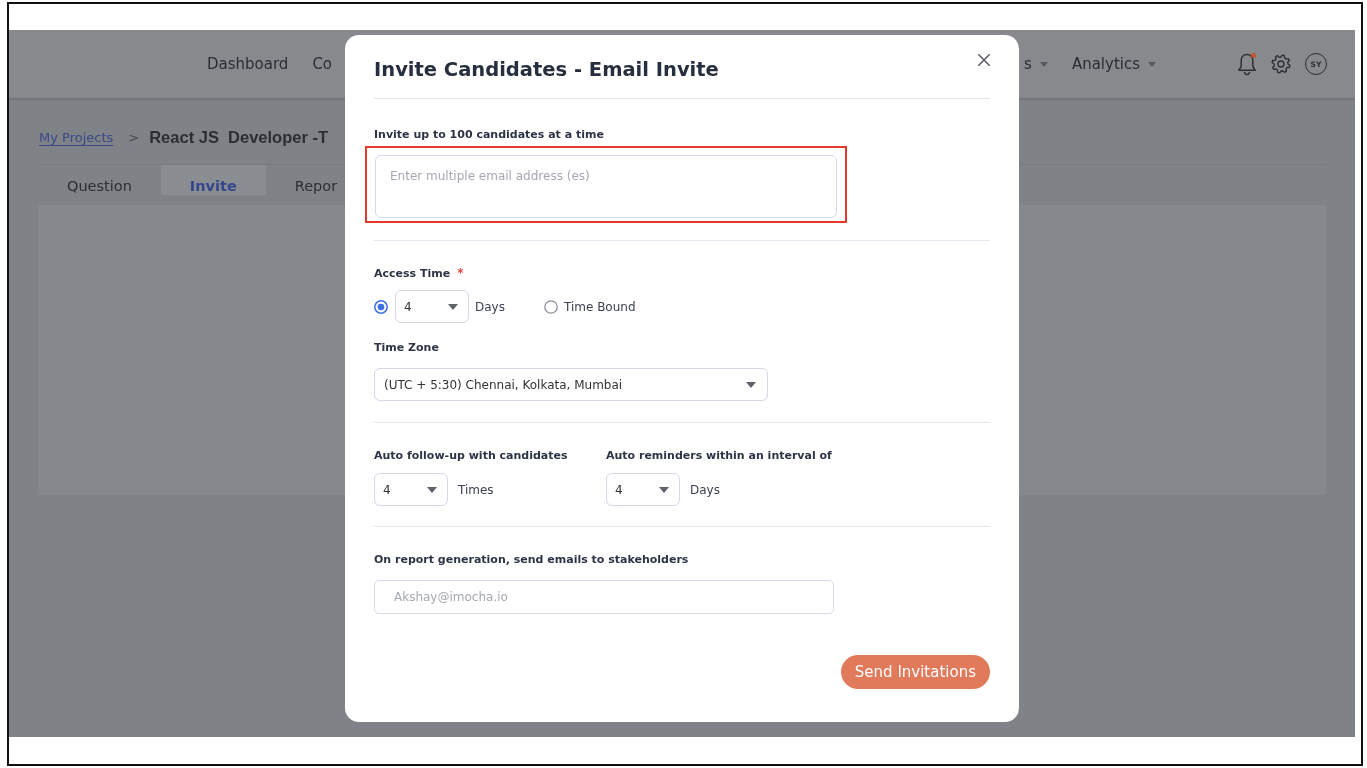 The height and width of the screenshot is (768, 1367). Describe the element at coordinates (99, 180) in the screenshot. I see `tab: Question` at that location.